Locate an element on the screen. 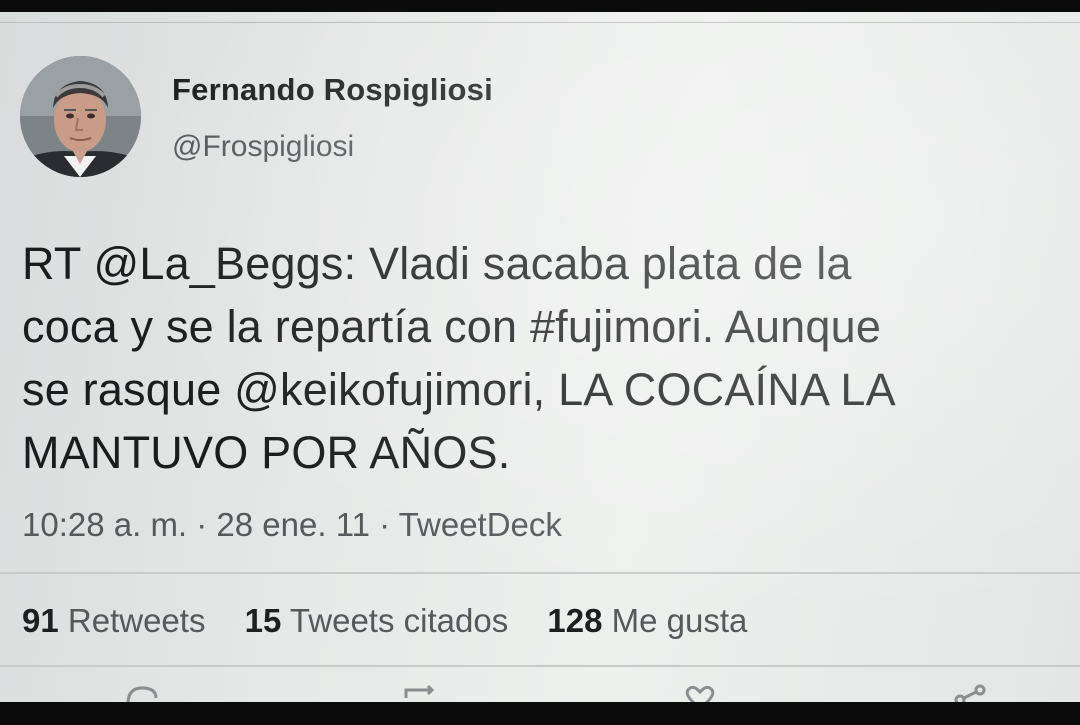 The height and width of the screenshot is (725, 1080). author-handle: @Frospigliosi is located at coordinates (263, 147).